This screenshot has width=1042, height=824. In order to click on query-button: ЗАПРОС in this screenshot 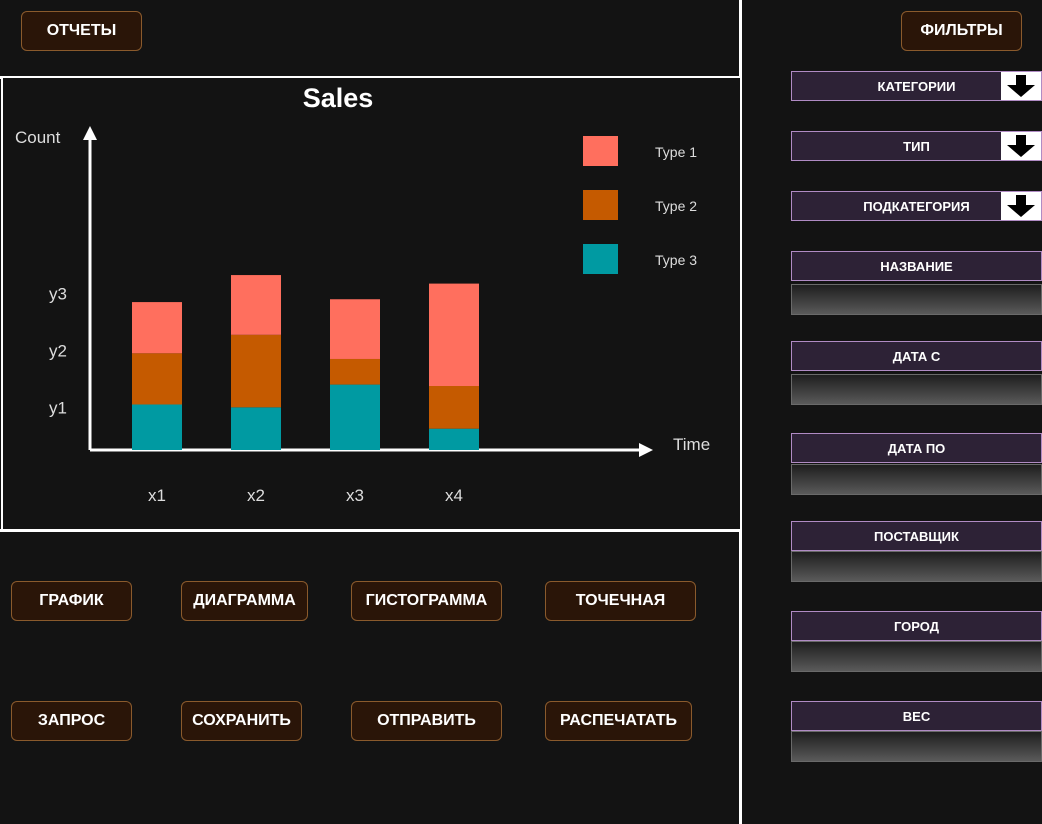, I will do `click(71, 721)`.